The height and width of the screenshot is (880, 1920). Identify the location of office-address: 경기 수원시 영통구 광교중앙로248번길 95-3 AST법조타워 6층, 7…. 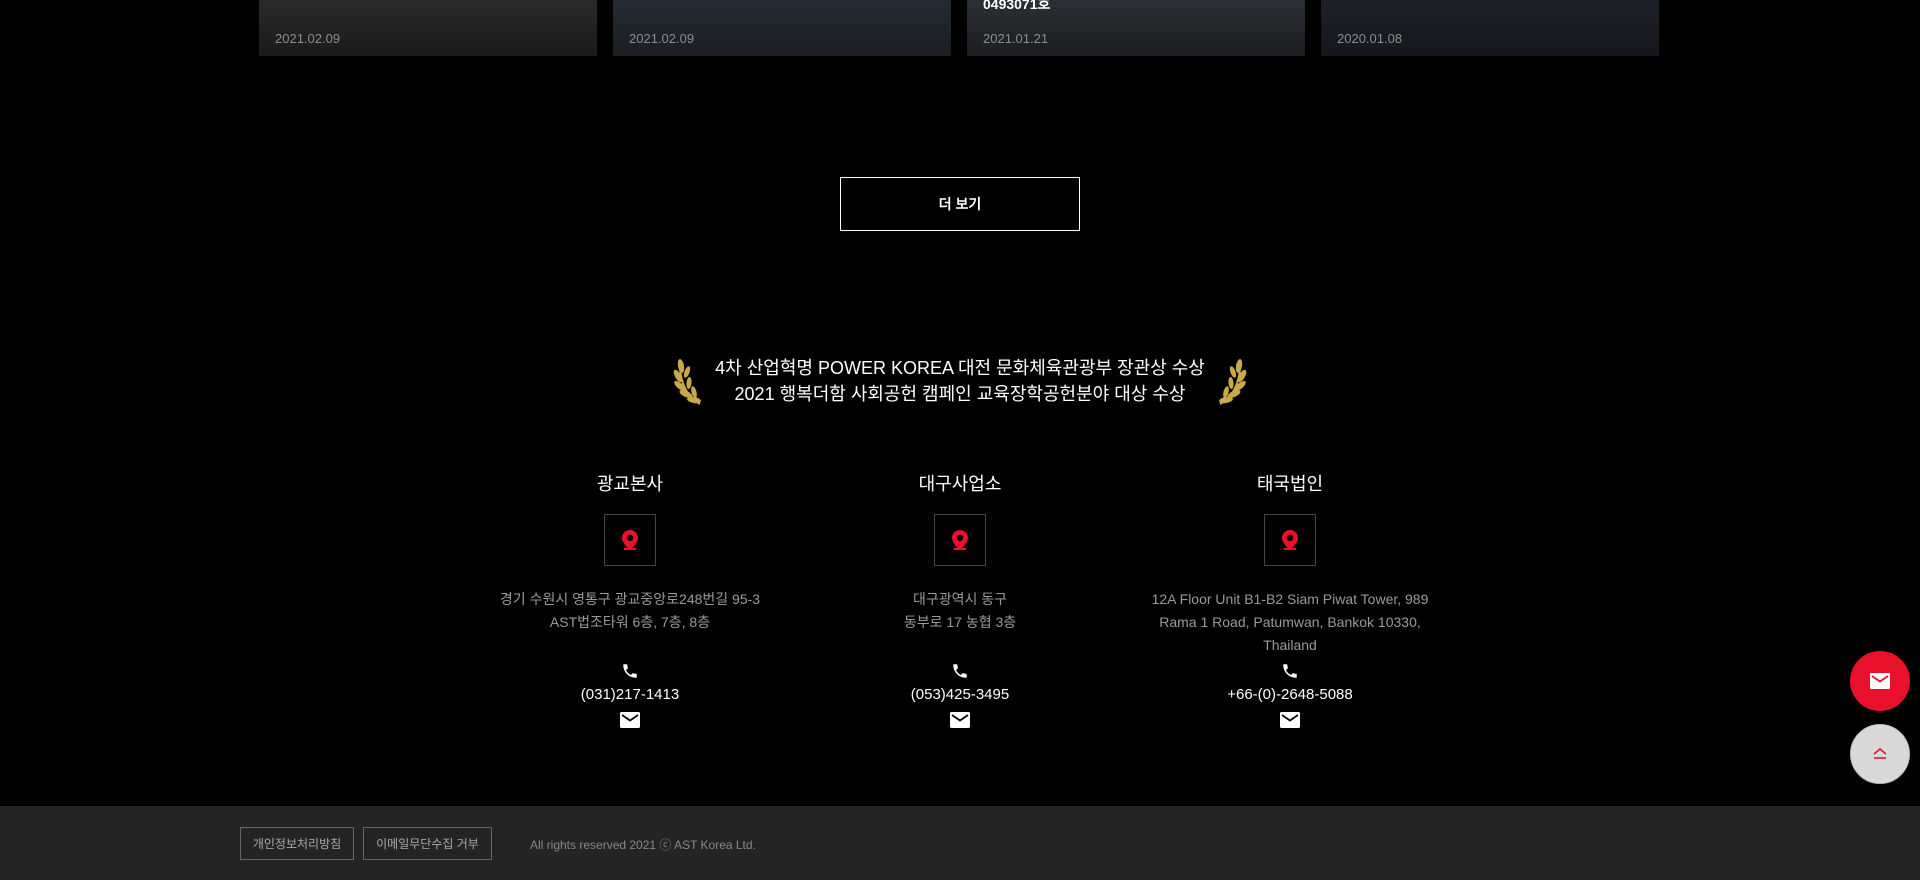
(630, 625).